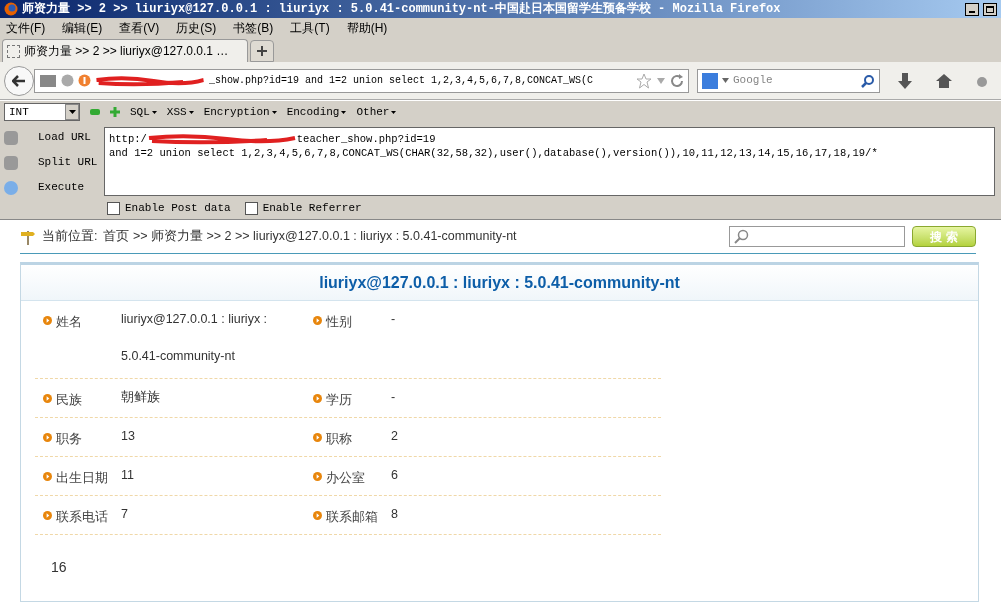 Image resolution: width=1001 pixels, height=604 pixels. What do you see at coordinates (196, 28) in the screenshot?
I see `menu-item: 历史(S)` at bounding box center [196, 28].